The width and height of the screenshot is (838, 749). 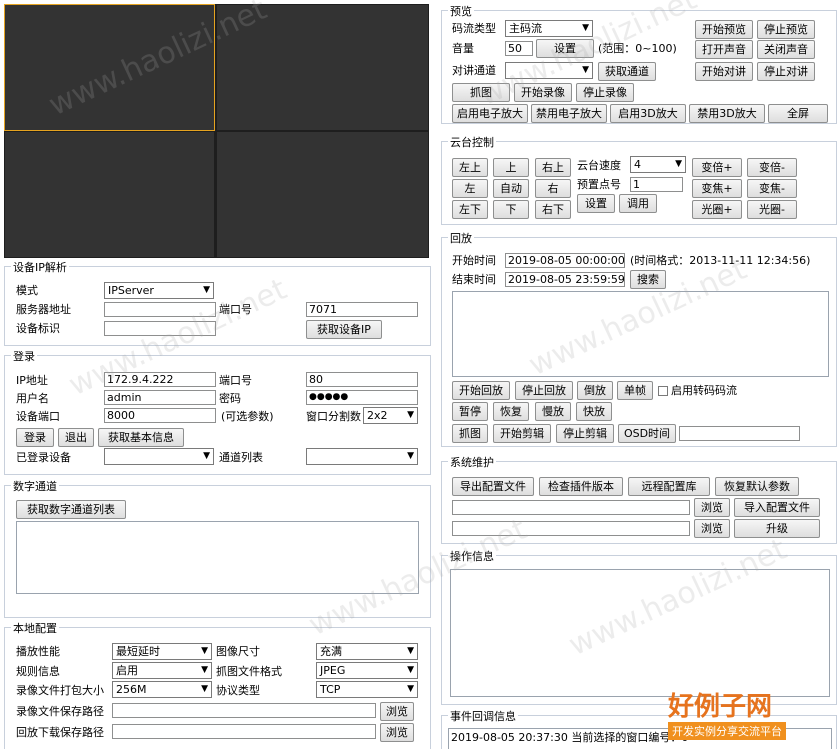 I want to click on volume-set-button: 设置, so click(x=565, y=48).